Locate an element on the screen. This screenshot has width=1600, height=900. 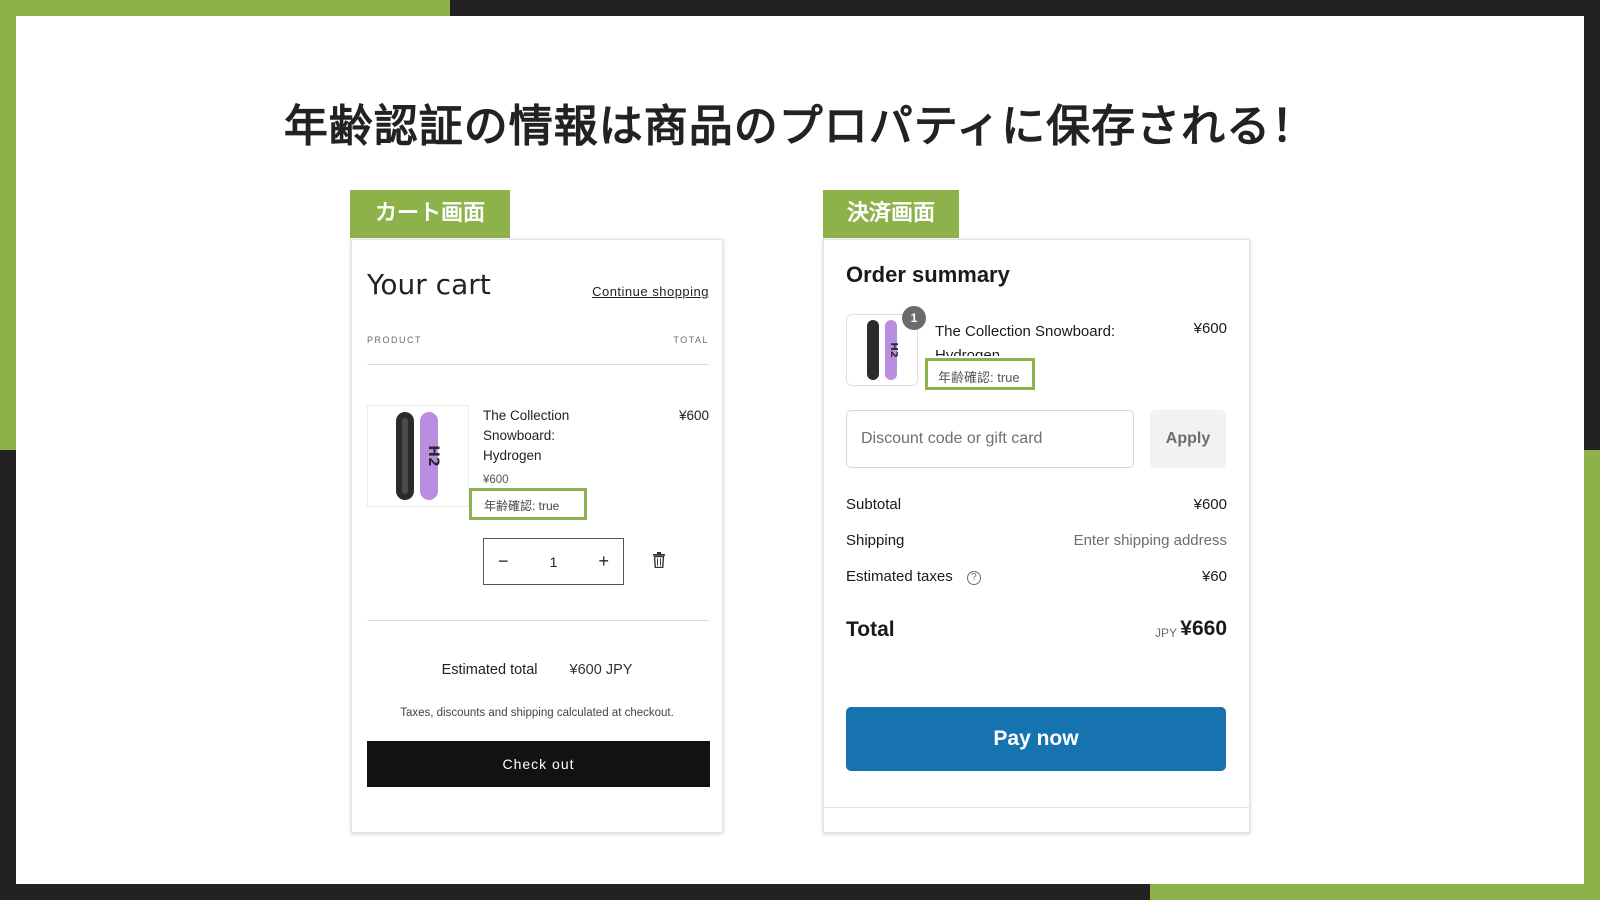
quantity-value: 1 is located at coordinates (554, 562).